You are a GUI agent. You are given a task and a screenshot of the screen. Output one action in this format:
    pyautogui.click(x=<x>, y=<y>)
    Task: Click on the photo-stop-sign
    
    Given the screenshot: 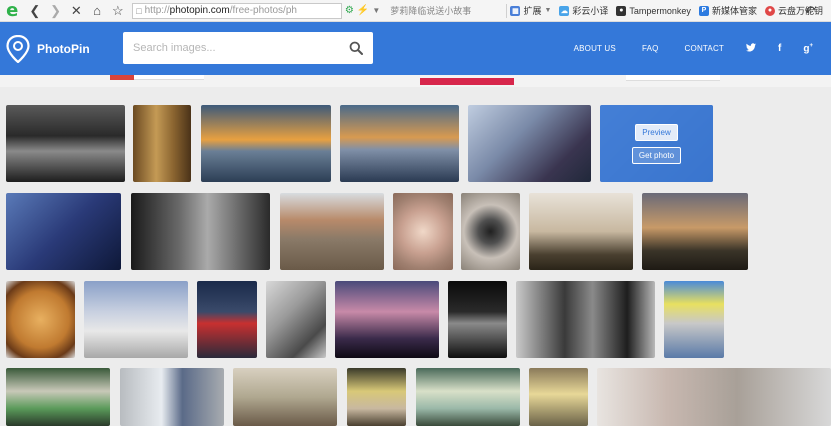 What is the action you would take?
    pyautogui.click(x=227, y=319)
    